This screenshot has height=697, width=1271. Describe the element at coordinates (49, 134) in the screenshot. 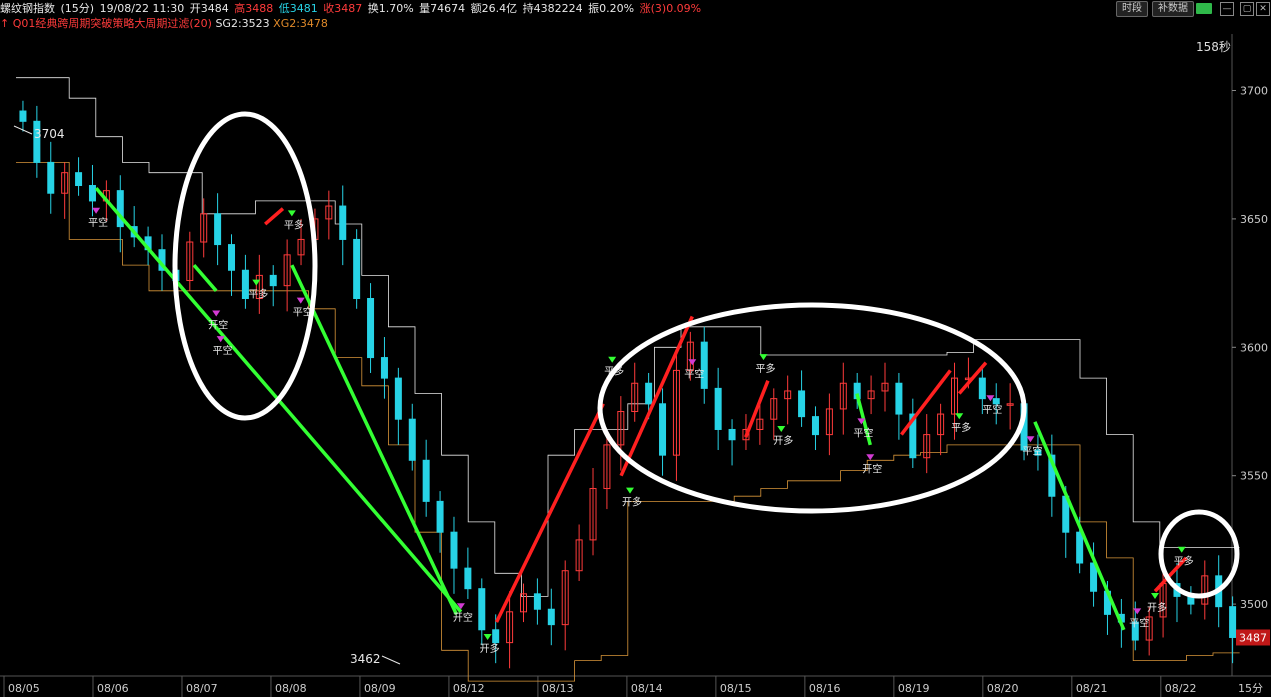

I see `max-price-label: 3704` at that location.